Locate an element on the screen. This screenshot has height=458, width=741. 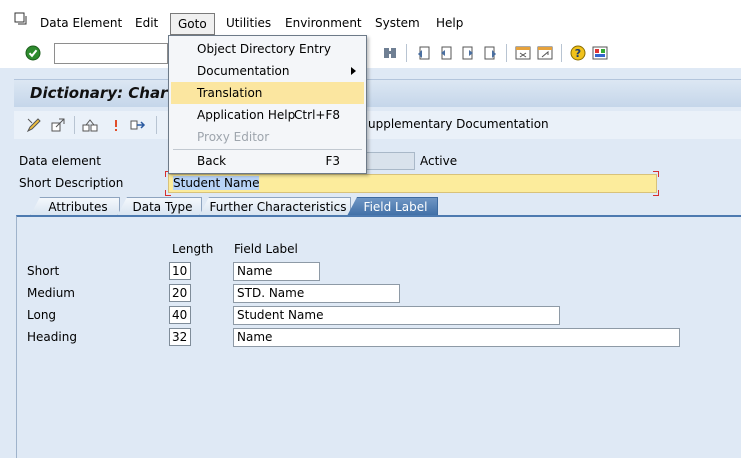
menu-edit: Edit is located at coordinates (146, 23).